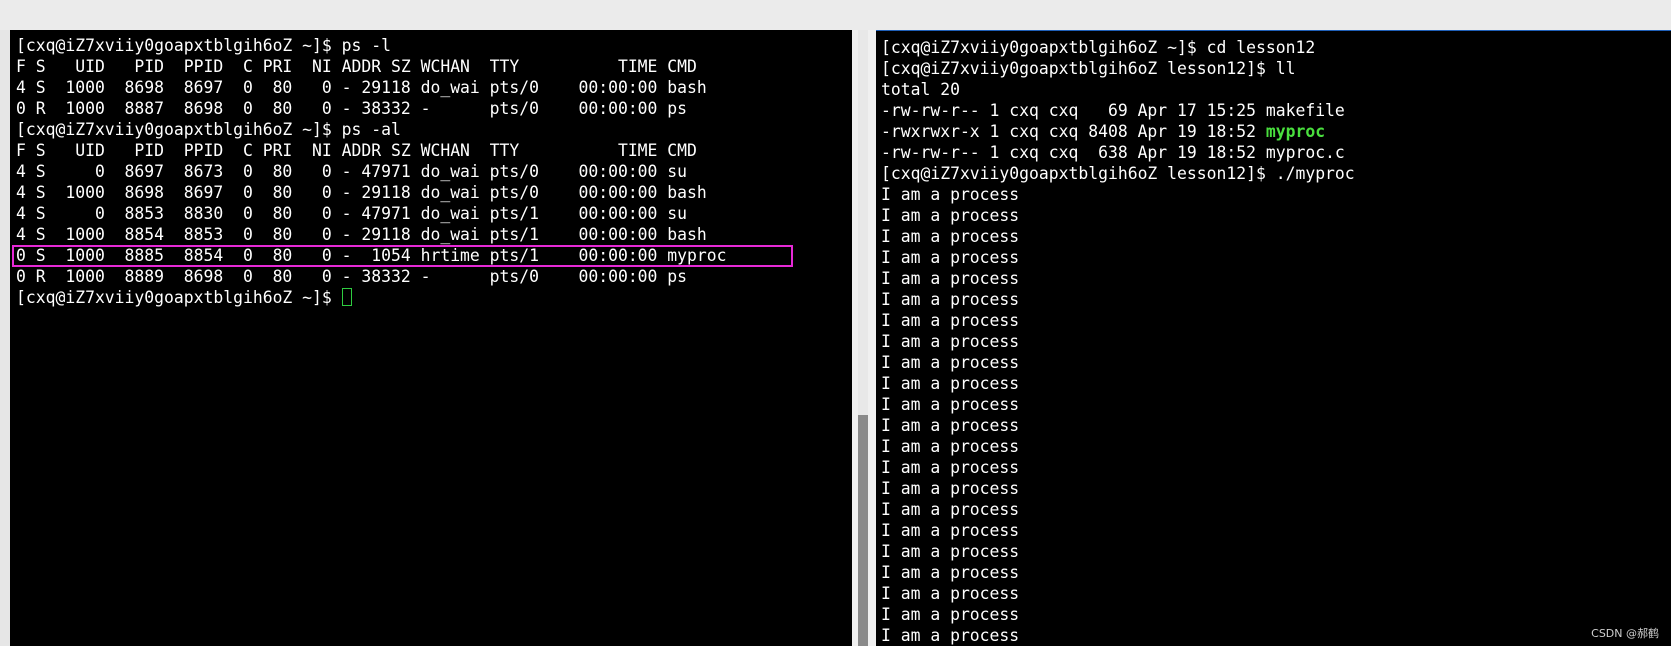 The width and height of the screenshot is (1671, 646). Describe the element at coordinates (920, 89) in the screenshot. I see `terminal-line: total 20` at that location.